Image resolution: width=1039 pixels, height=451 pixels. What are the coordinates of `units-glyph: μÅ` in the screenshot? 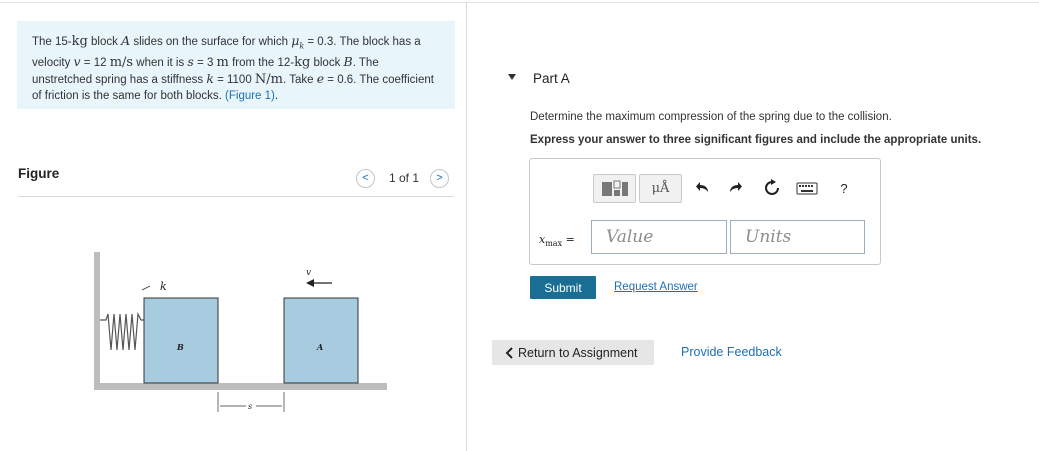 It's located at (660, 188).